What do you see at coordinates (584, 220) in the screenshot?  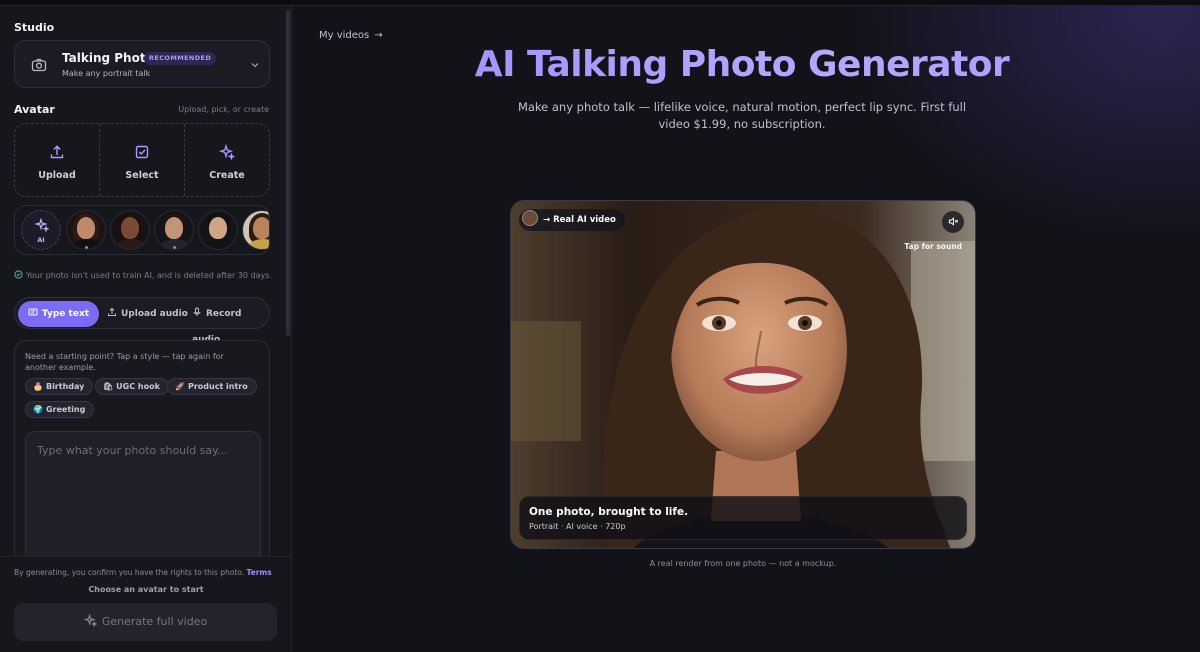 I see `pill-label: Real AI video` at bounding box center [584, 220].